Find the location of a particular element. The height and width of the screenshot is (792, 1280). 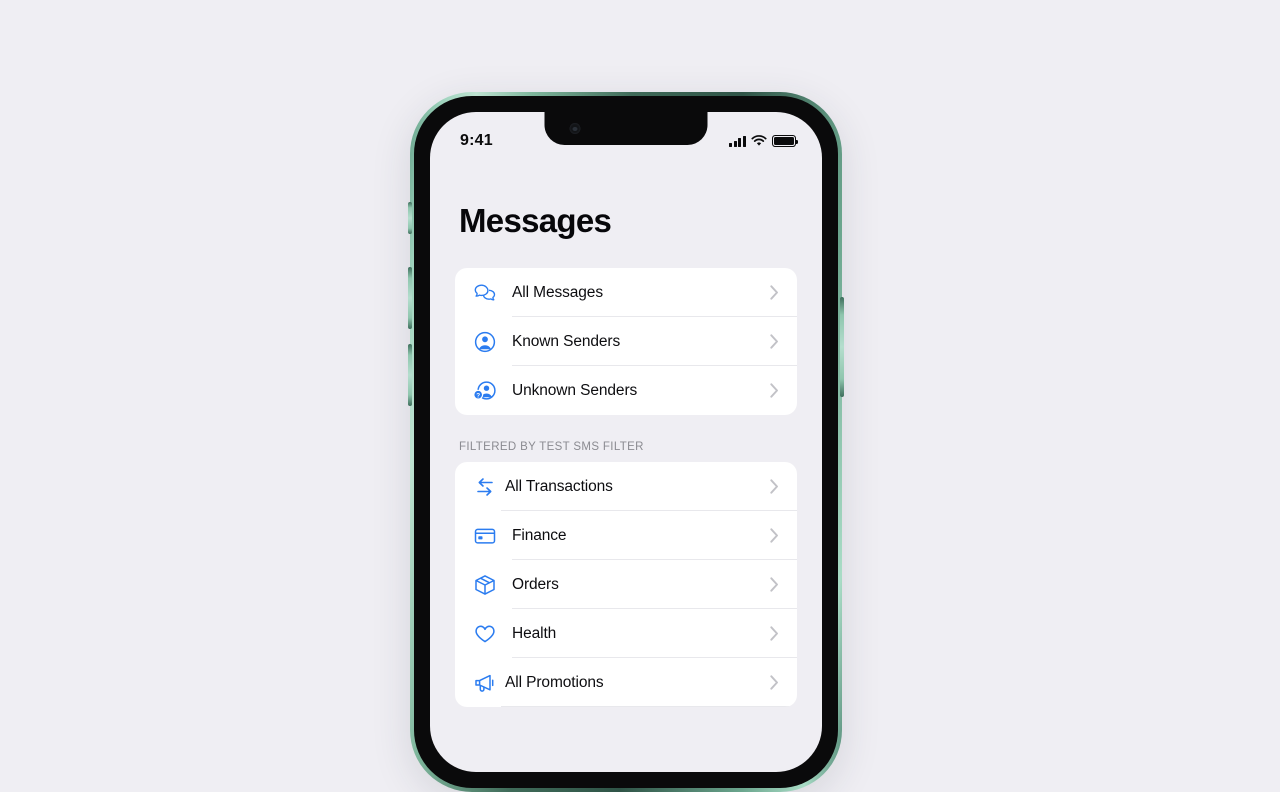

display-notch is located at coordinates (626, 128).